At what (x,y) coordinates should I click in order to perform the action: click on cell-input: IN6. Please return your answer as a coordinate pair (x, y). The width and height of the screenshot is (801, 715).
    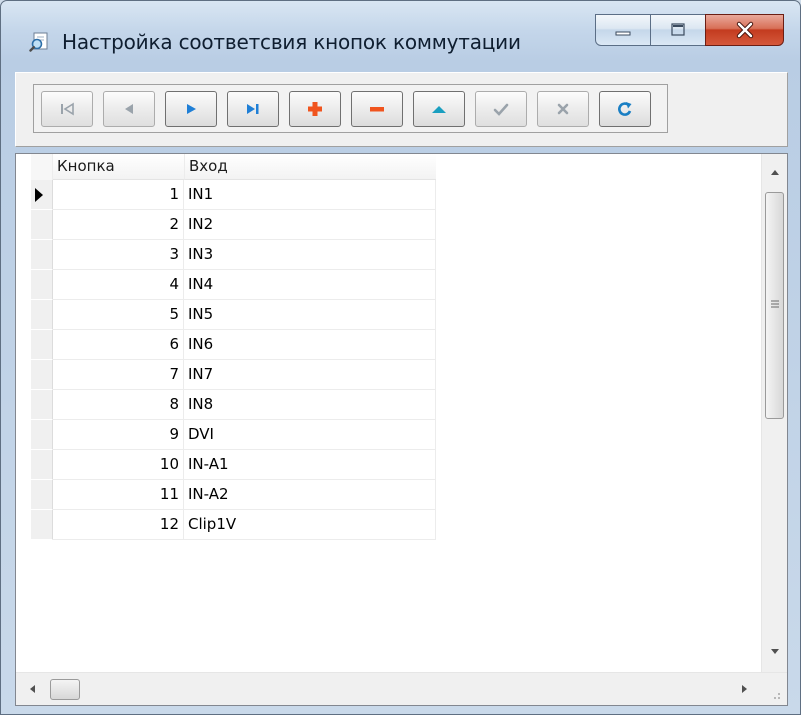
    Looking at the image, I should click on (310, 345).